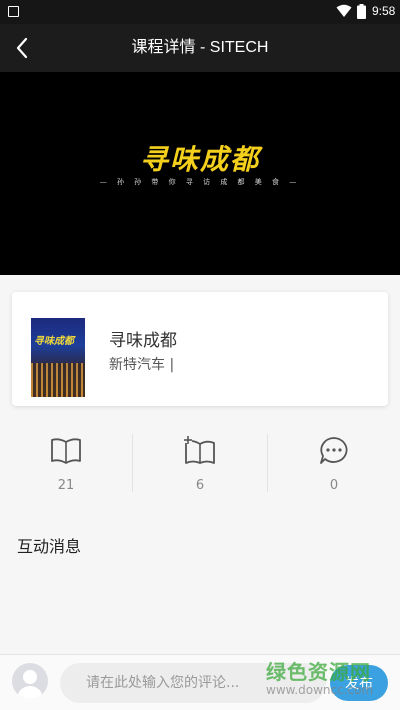 This screenshot has height=710, width=400. What do you see at coordinates (384, 11) in the screenshot?
I see `clock: 9:58` at bounding box center [384, 11].